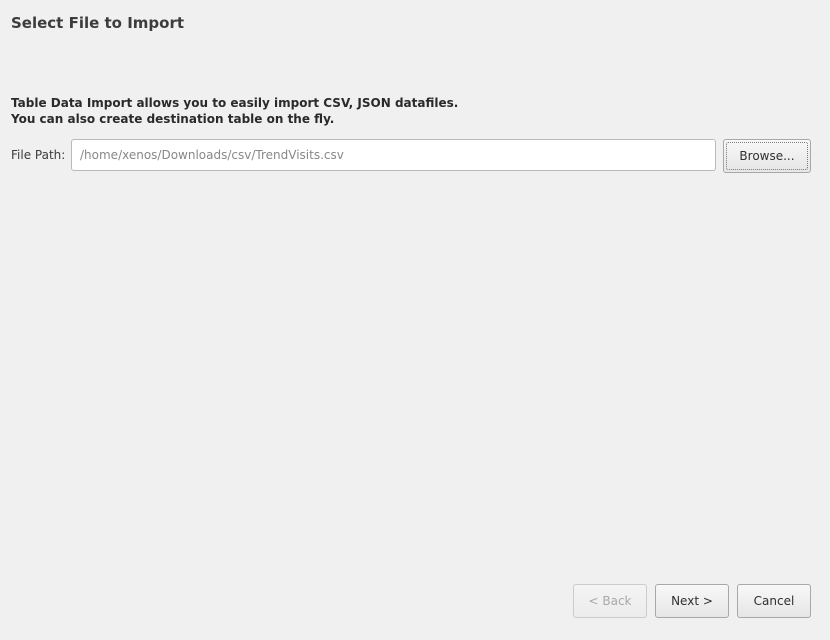 The width and height of the screenshot is (830, 640). What do you see at coordinates (774, 601) in the screenshot?
I see `cancel-button: Cancel` at bounding box center [774, 601].